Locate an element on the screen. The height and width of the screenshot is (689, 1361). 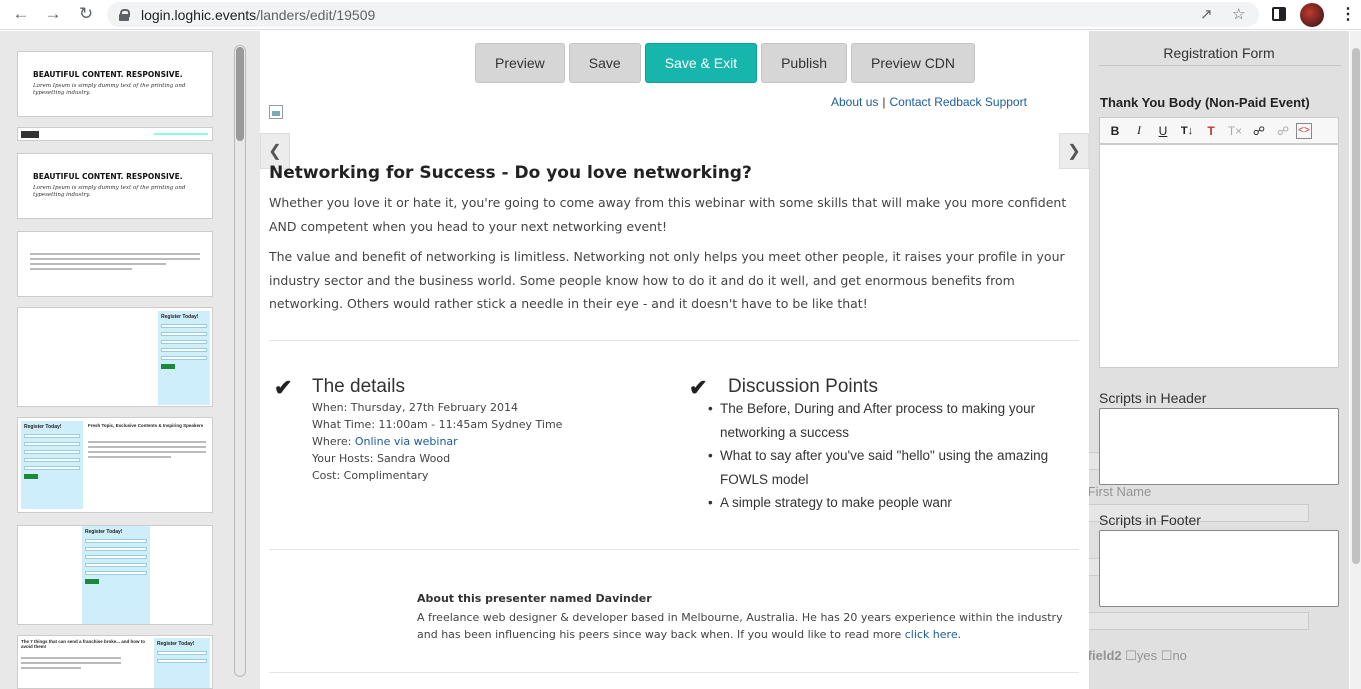
panel-title: Registration Form is located at coordinates (1219, 53).